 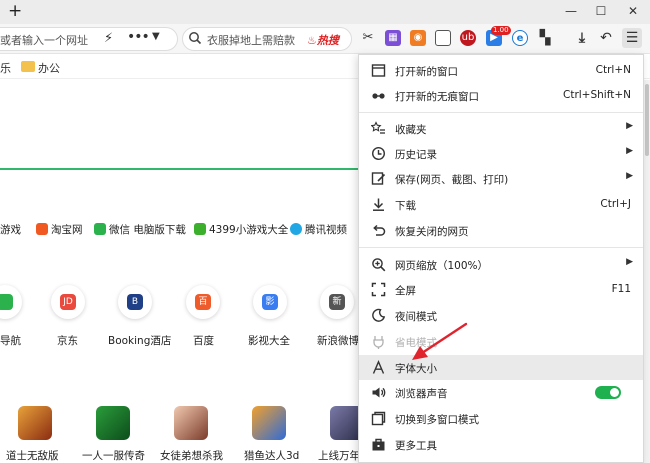 What do you see at coordinates (440, 341) in the screenshot?
I see `annotation-arrow` at bounding box center [440, 341].